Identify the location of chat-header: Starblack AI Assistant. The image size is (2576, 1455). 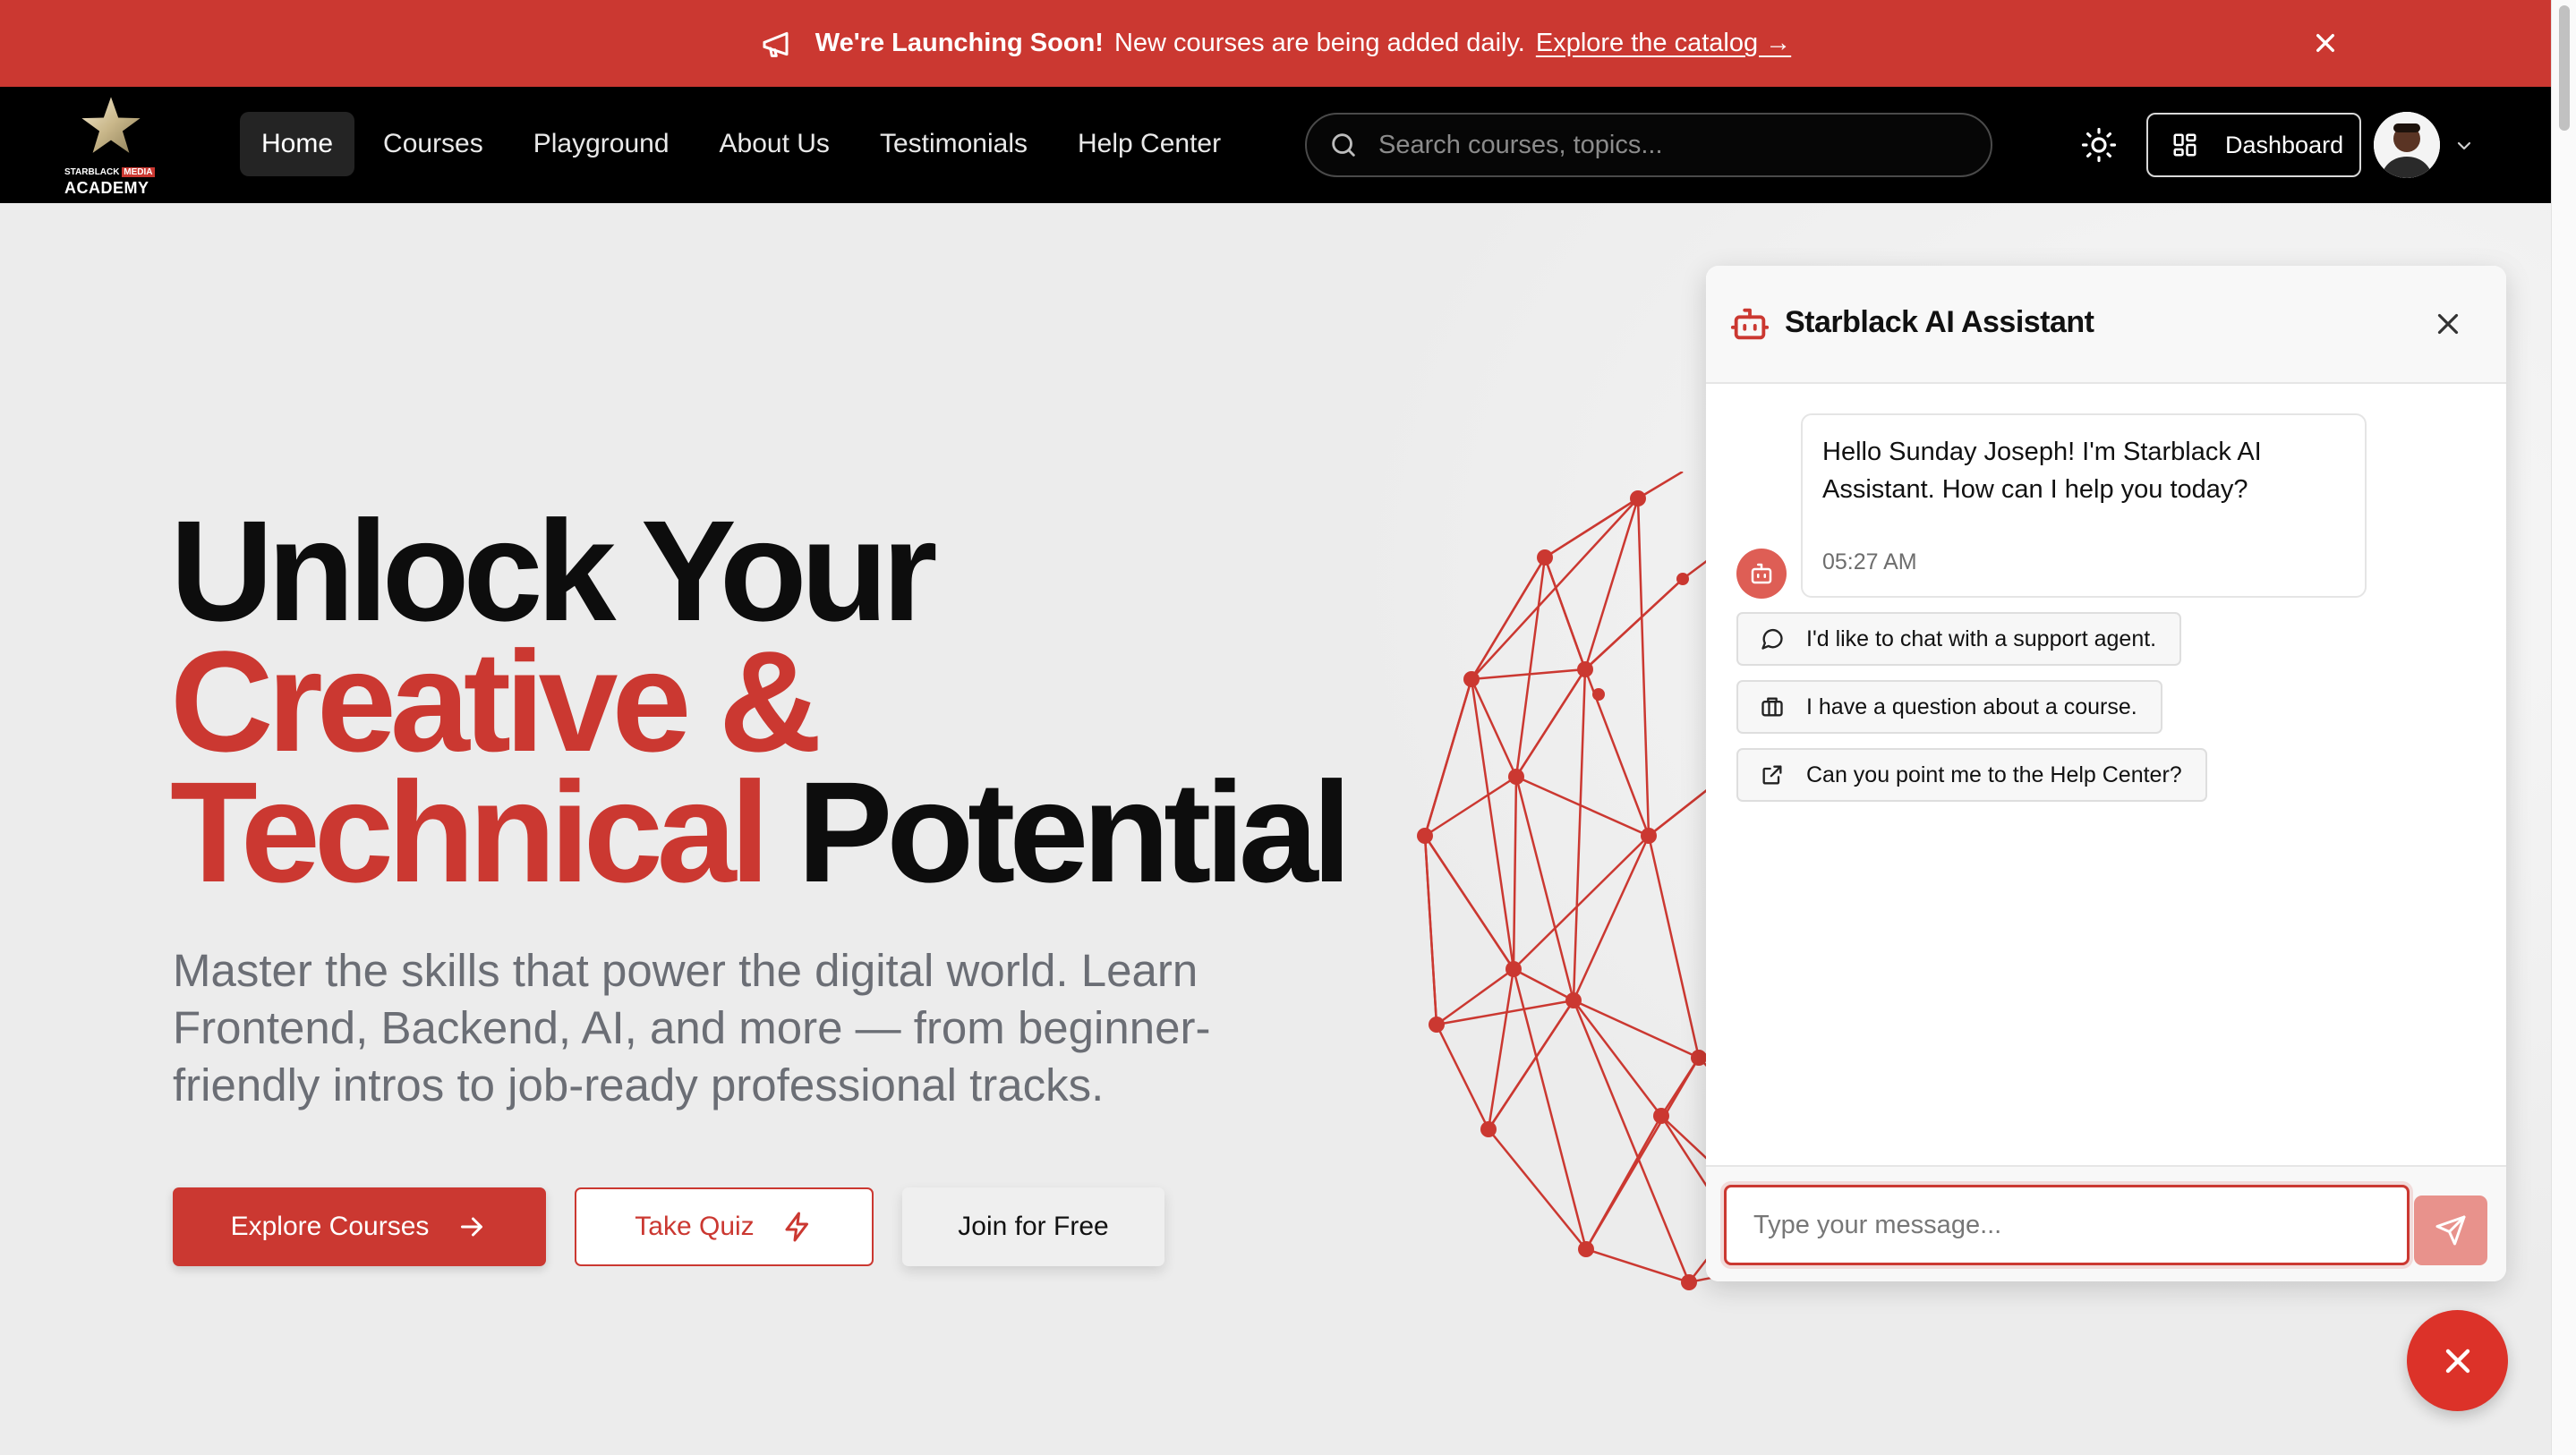
(2106, 325).